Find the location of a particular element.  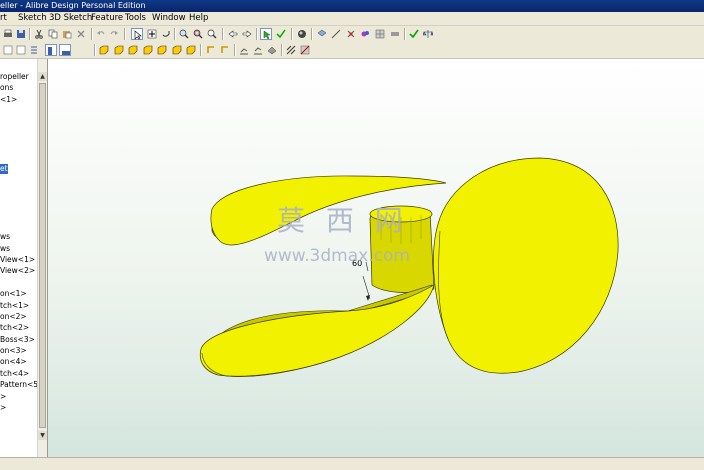

point-button is located at coordinates (365, 34).